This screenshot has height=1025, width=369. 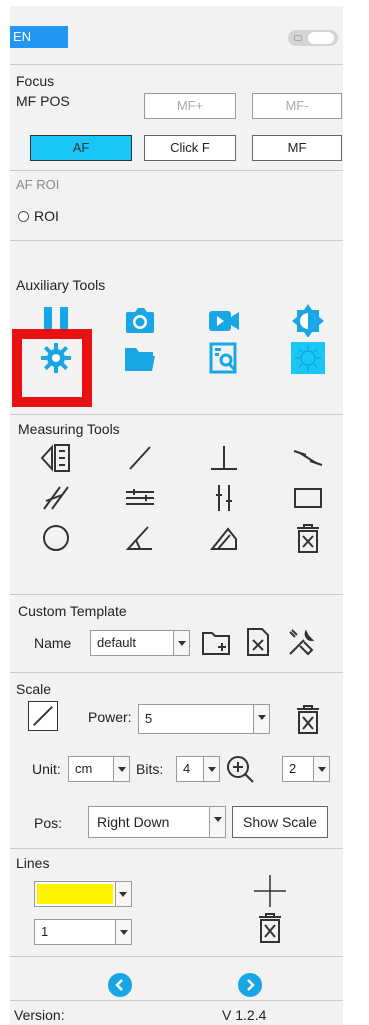 I want to click on template-name-select: default, so click(x=140, y=643).